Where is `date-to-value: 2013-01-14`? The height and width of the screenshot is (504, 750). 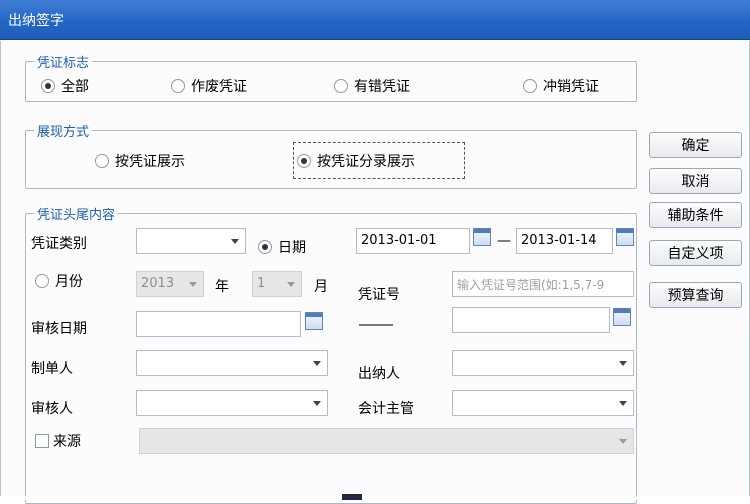
date-to-value: 2013-01-14 is located at coordinates (559, 240).